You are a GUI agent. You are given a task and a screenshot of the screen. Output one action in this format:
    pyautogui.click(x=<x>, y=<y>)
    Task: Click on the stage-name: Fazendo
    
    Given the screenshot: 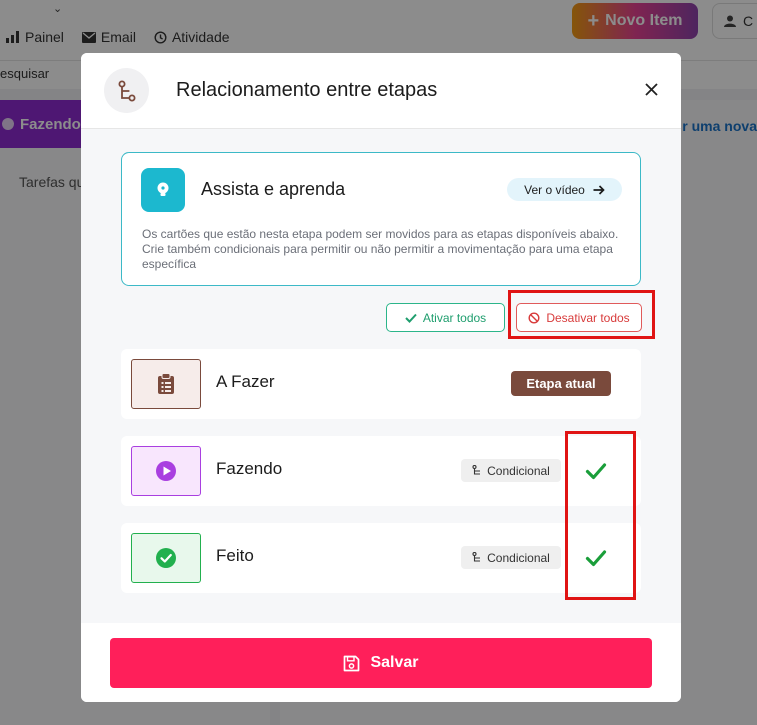 What is the action you would take?
    pyautogui.click(x=249, y=468)
    